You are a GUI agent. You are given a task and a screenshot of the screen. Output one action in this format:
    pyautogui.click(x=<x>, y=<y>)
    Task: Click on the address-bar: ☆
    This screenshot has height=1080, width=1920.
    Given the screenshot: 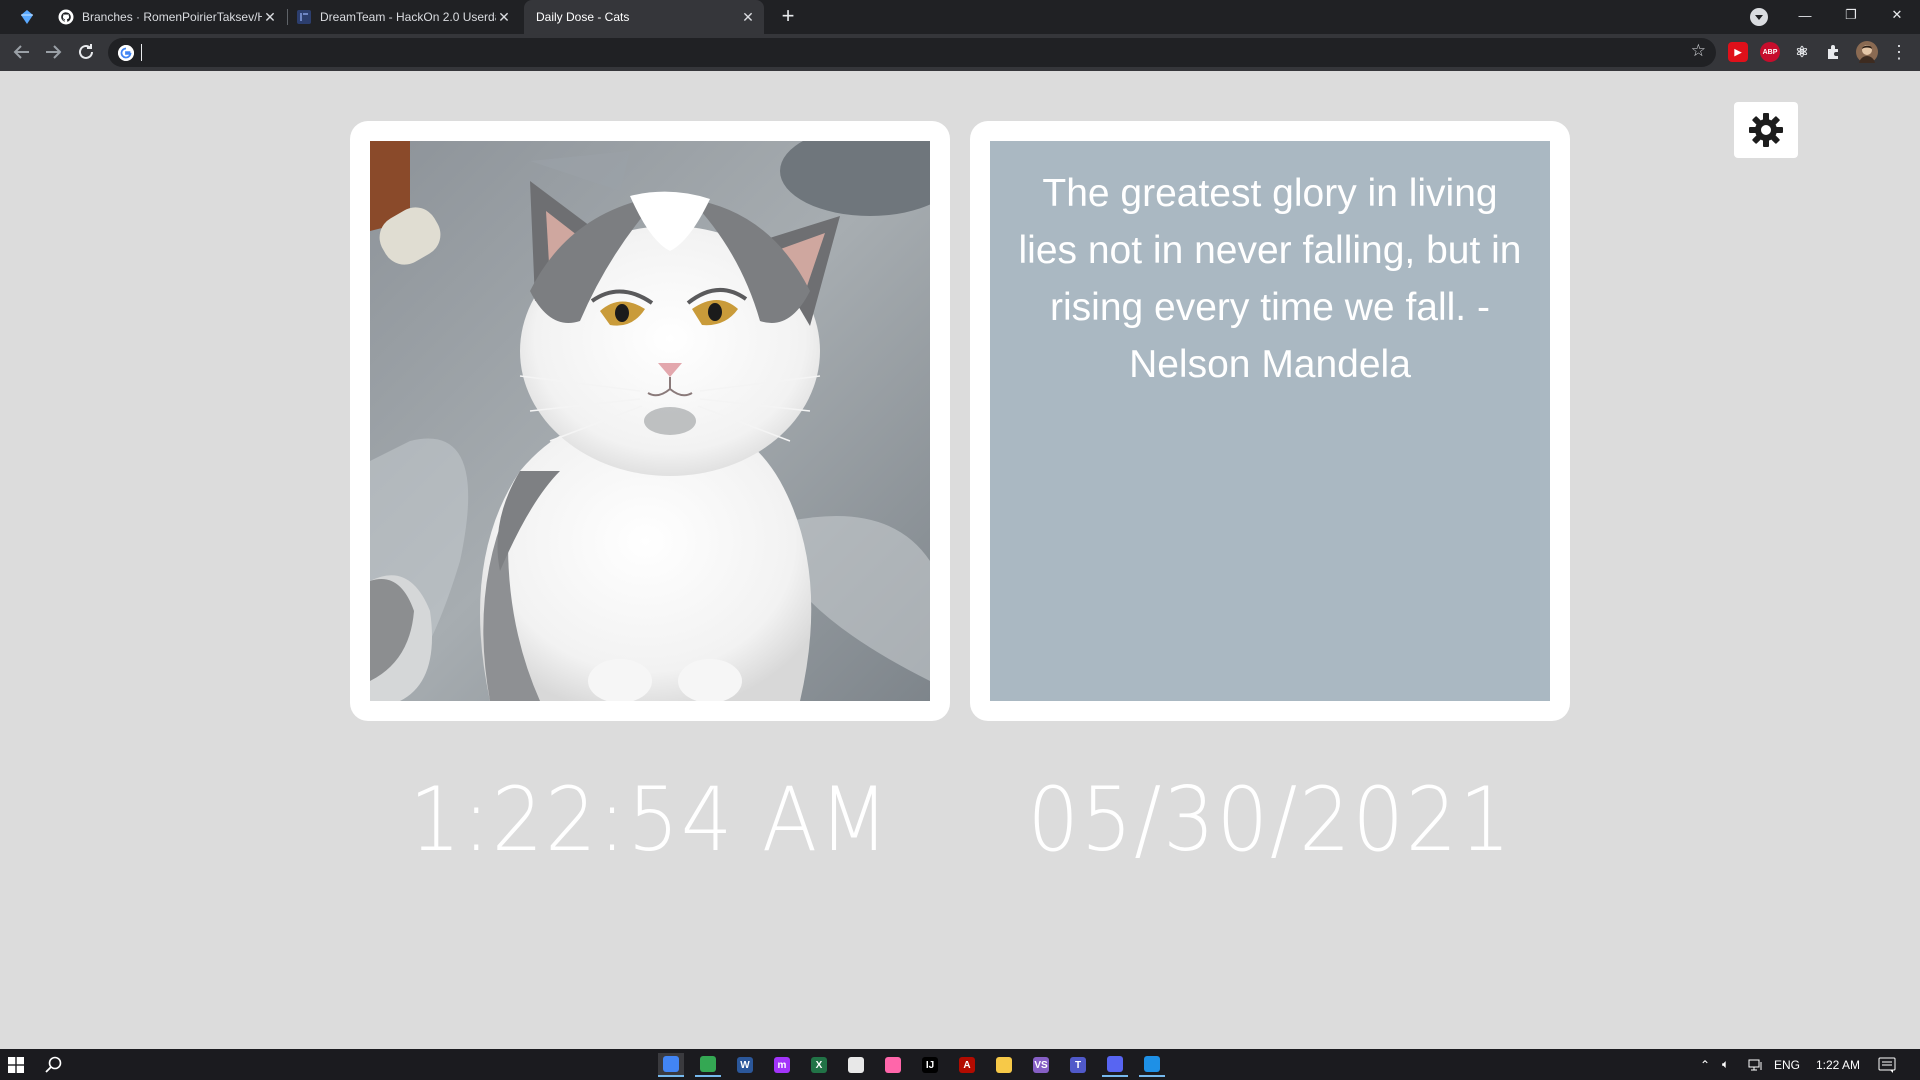 What is the action you would take?
    pyautogui.click(x=912, y=52)
    